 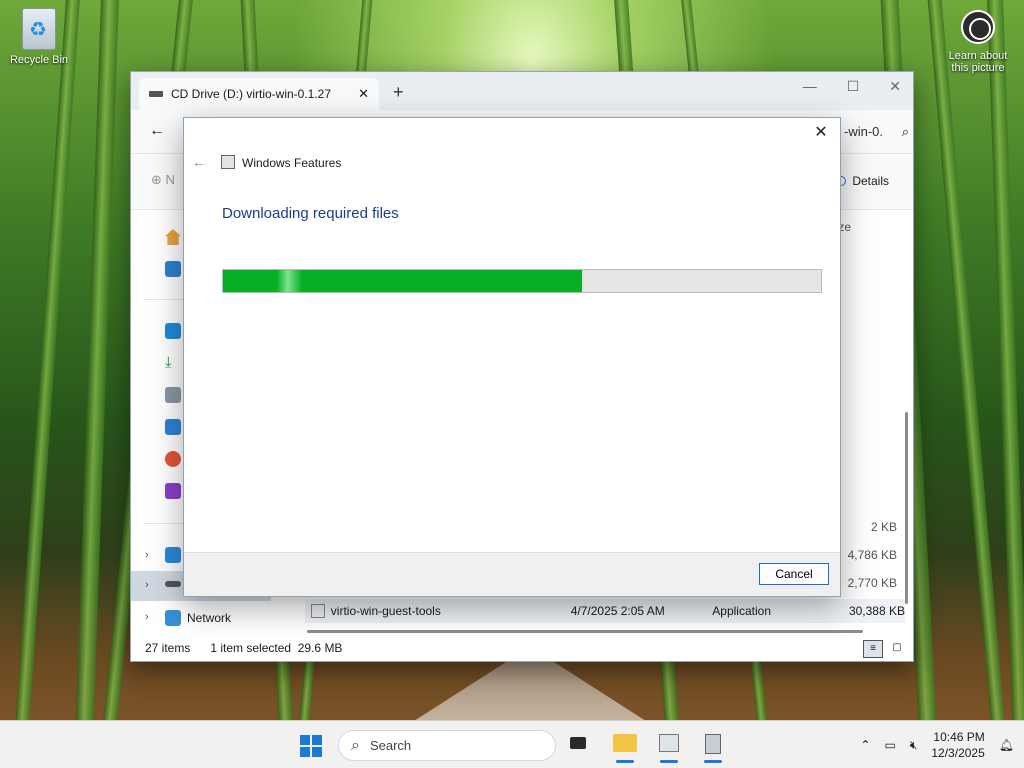 I want to click on cancel-button: Cancel, so click(x=794, y=574).